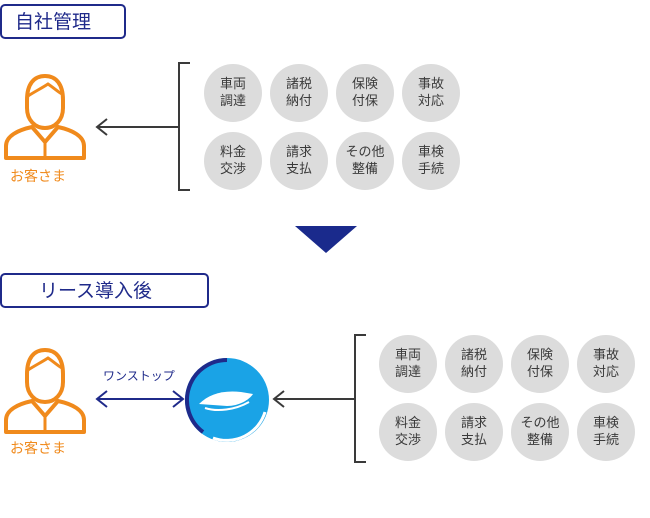 The image size is (650, 518). What do you see at coordinates (540, 432) in the screenshot?
I see `after-service-7: その他 整備` at bounding box center [540, 432].